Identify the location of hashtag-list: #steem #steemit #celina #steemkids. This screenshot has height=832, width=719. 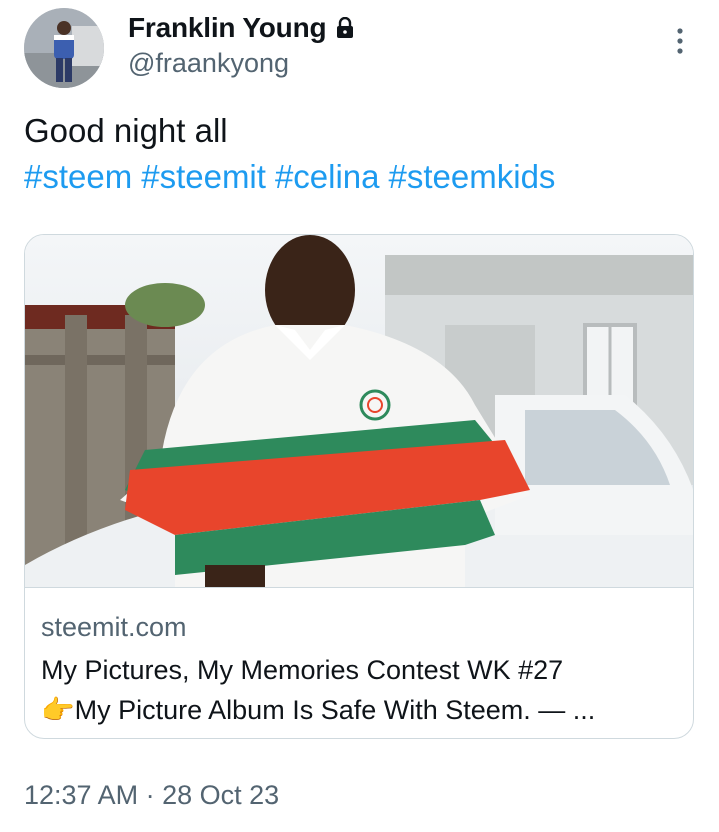
(294, 177).